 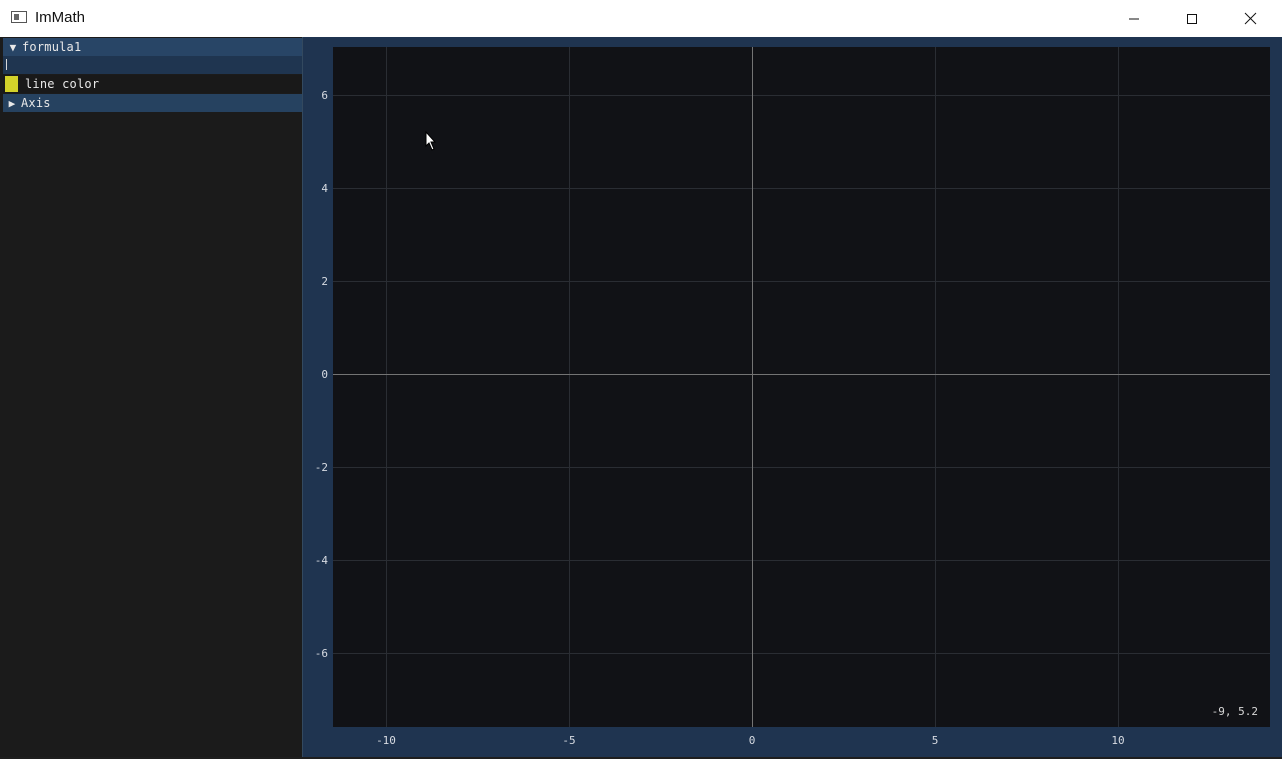 What do you see at coordinates (386, 740) in the screenshot?
I see `x-tick-label: -10` at bounding box center [386, 740].